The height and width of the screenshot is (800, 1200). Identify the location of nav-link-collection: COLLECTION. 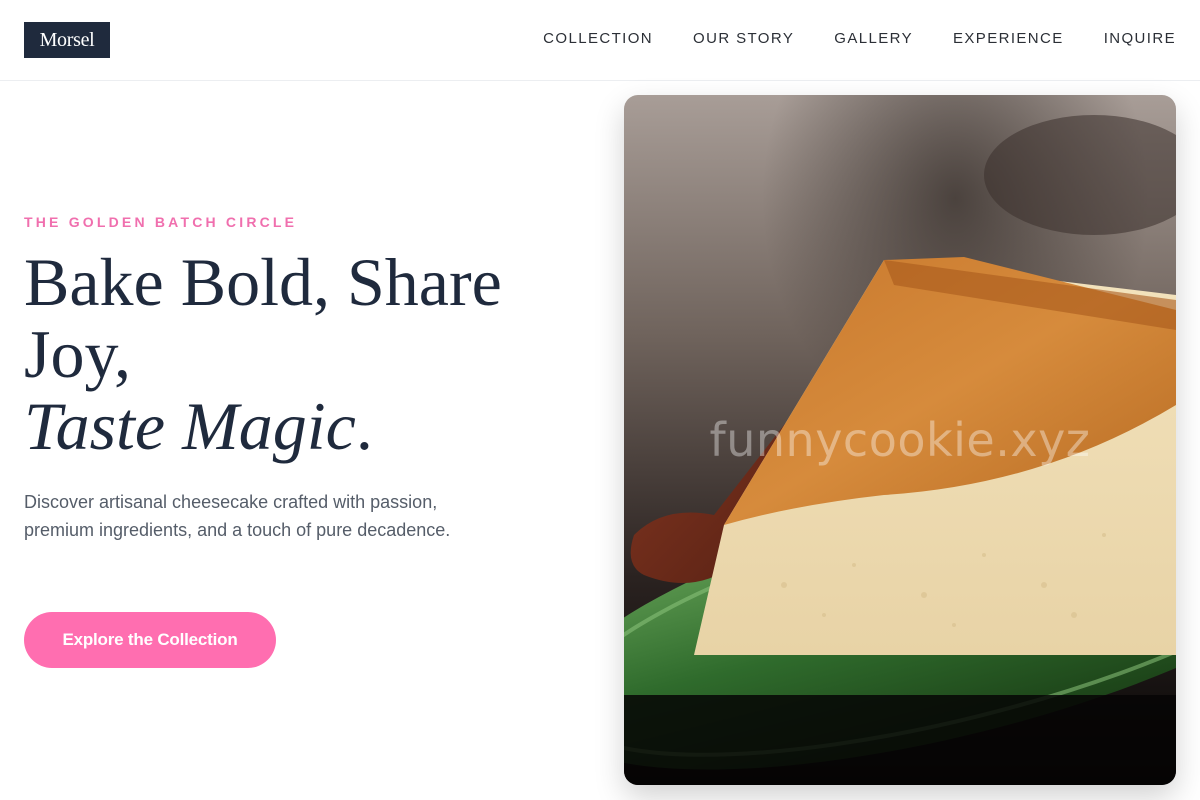
(598, 39).